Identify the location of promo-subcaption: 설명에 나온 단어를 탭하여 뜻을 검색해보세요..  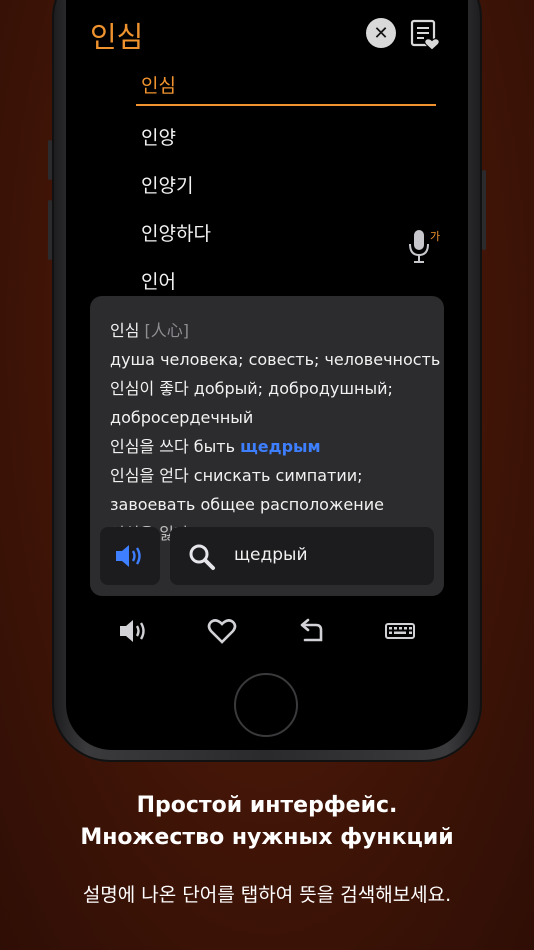
(267, 895).